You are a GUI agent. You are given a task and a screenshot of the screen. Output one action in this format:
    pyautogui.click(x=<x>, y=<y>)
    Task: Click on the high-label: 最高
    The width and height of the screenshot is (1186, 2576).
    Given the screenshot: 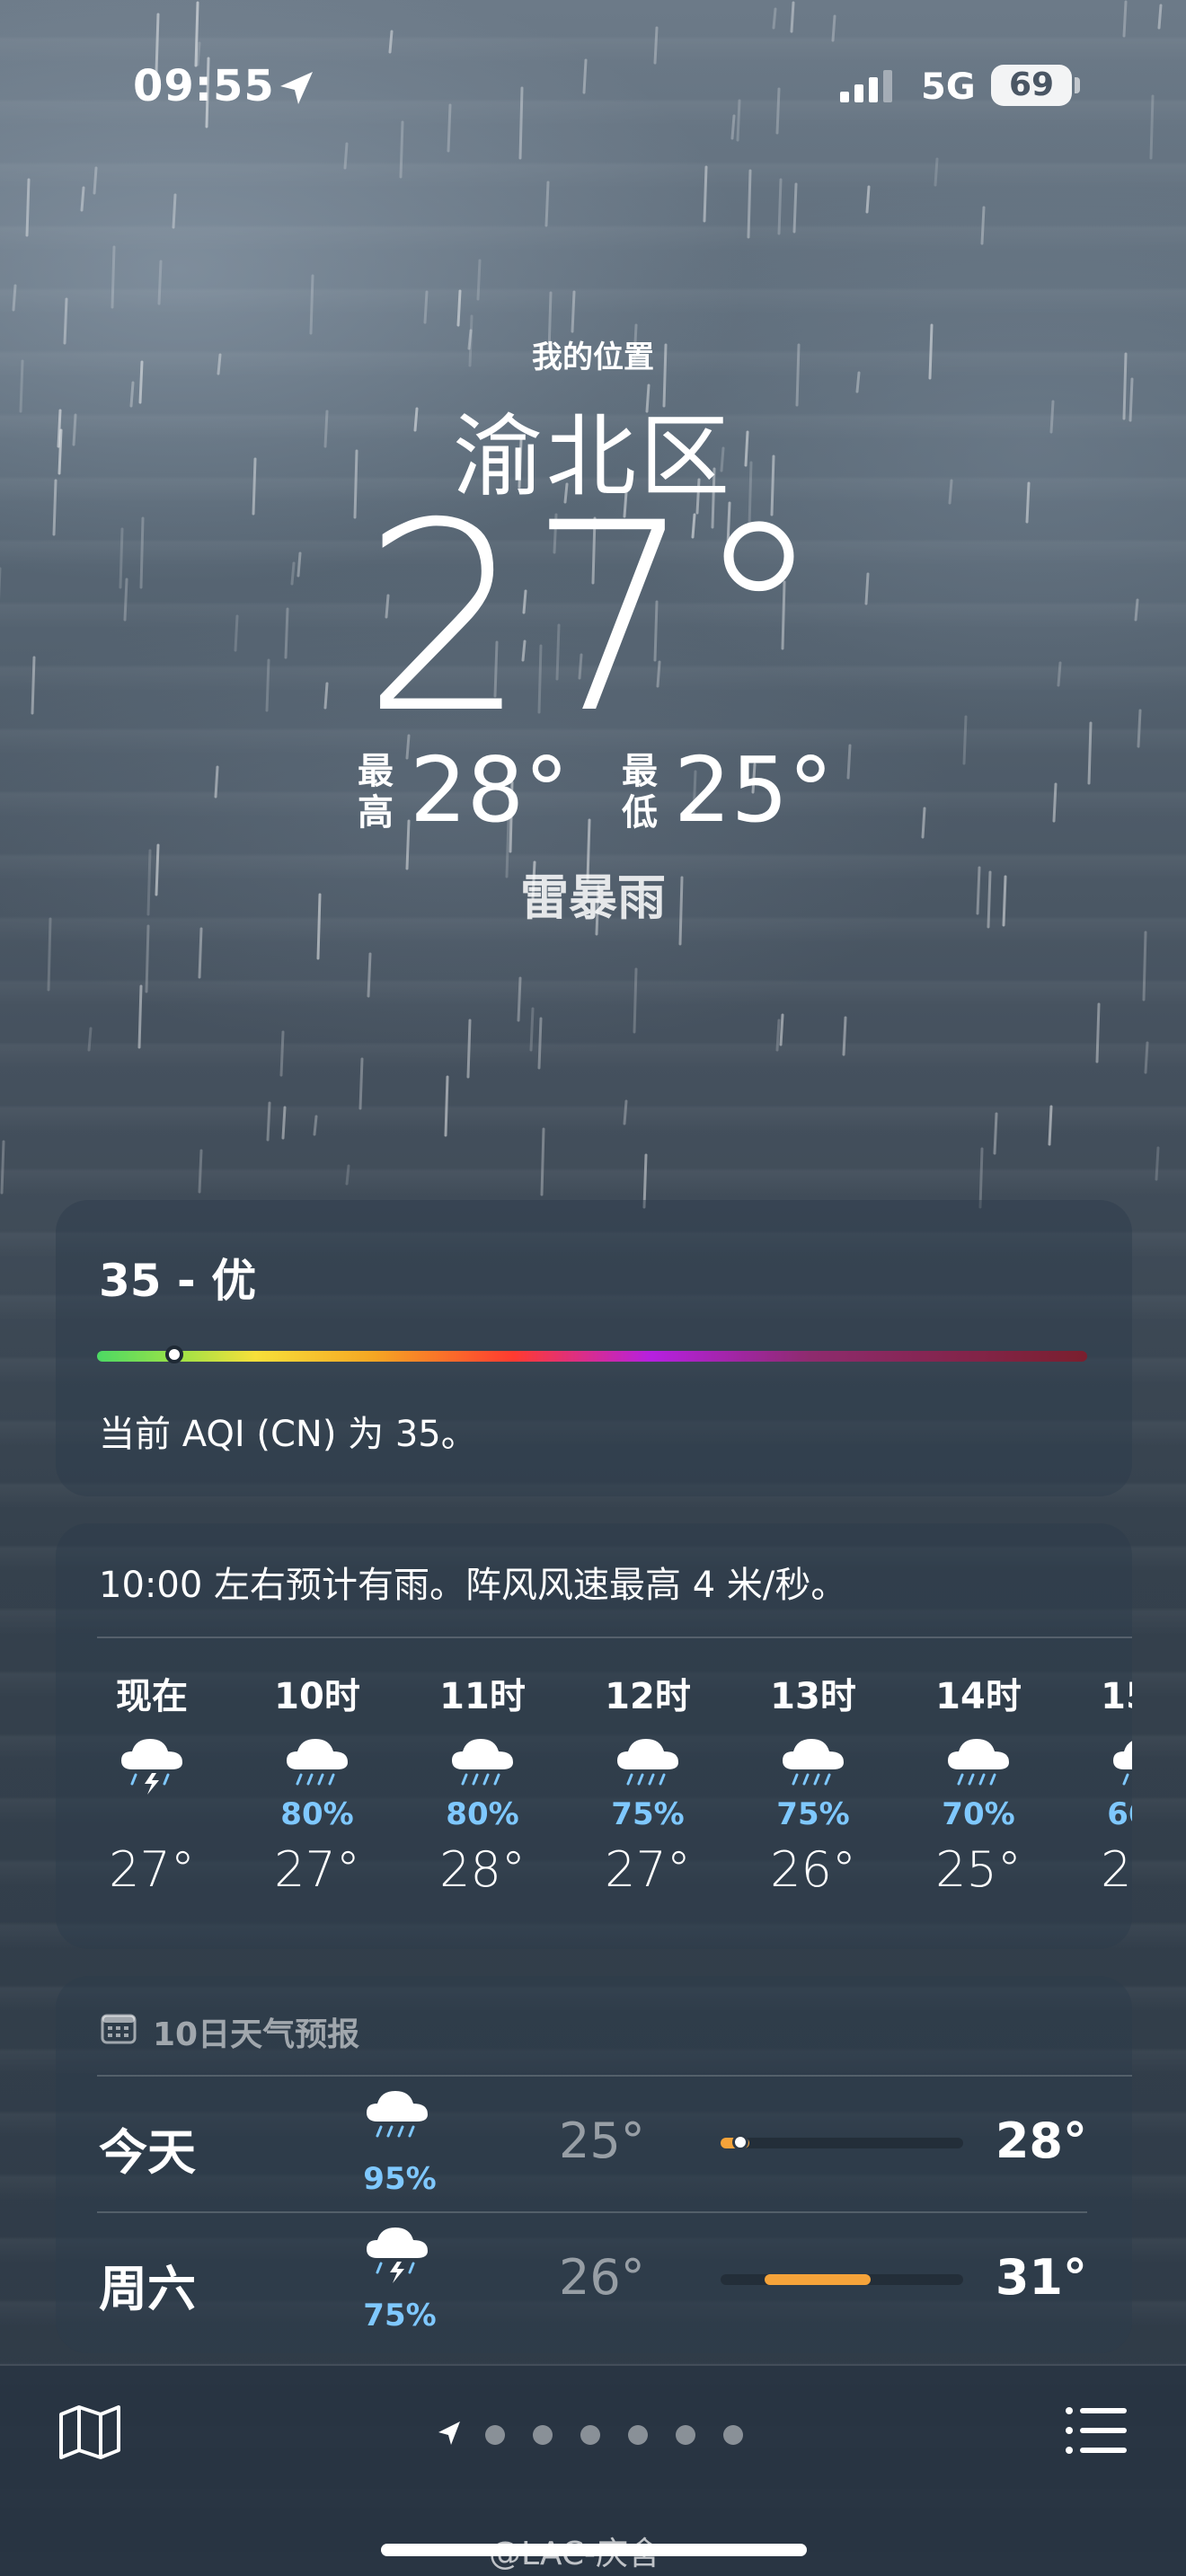 What is the action you would take?
    pyautogui.click(x=375, y=792)
    